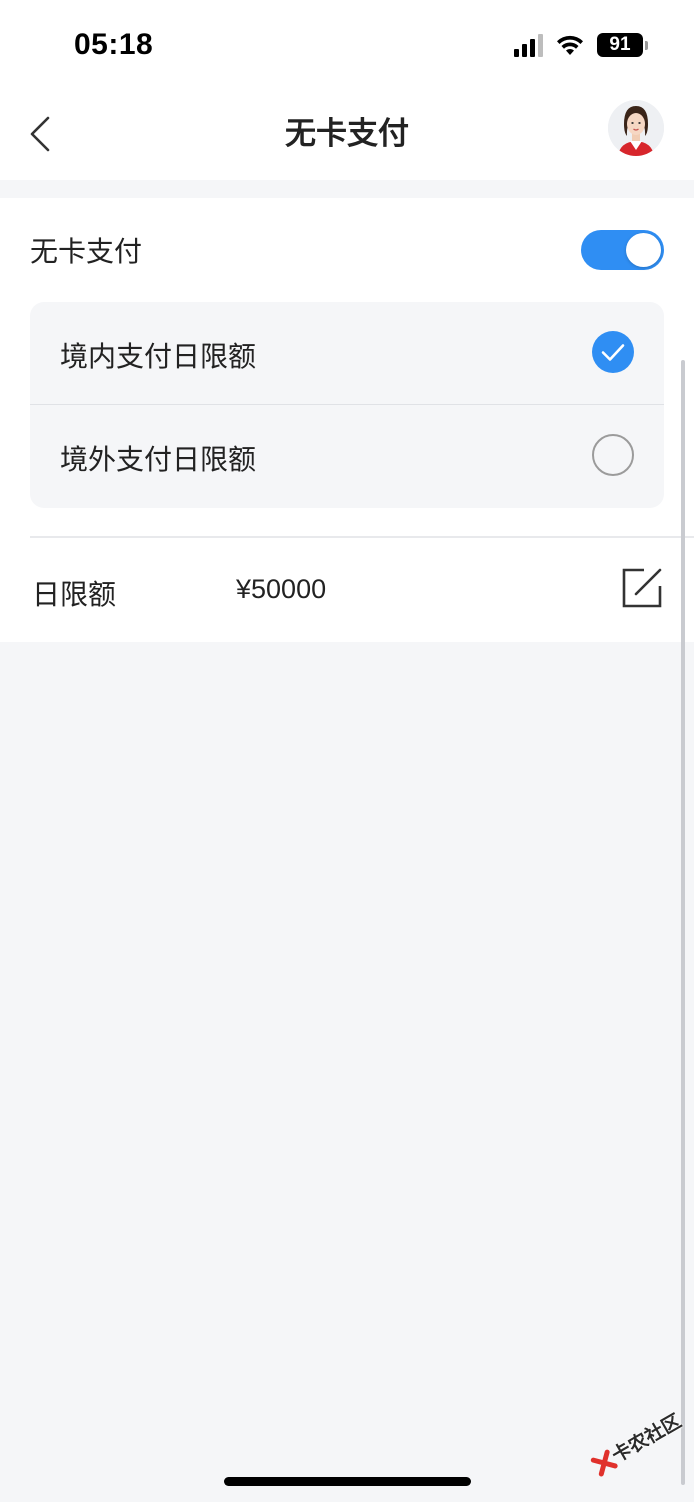 Image resolution: width=694 pixels, height=1502 pixels. Describe the element at coordinates (613, 455) in the screenshot. I see `radio-unchecked-icon` at that location.